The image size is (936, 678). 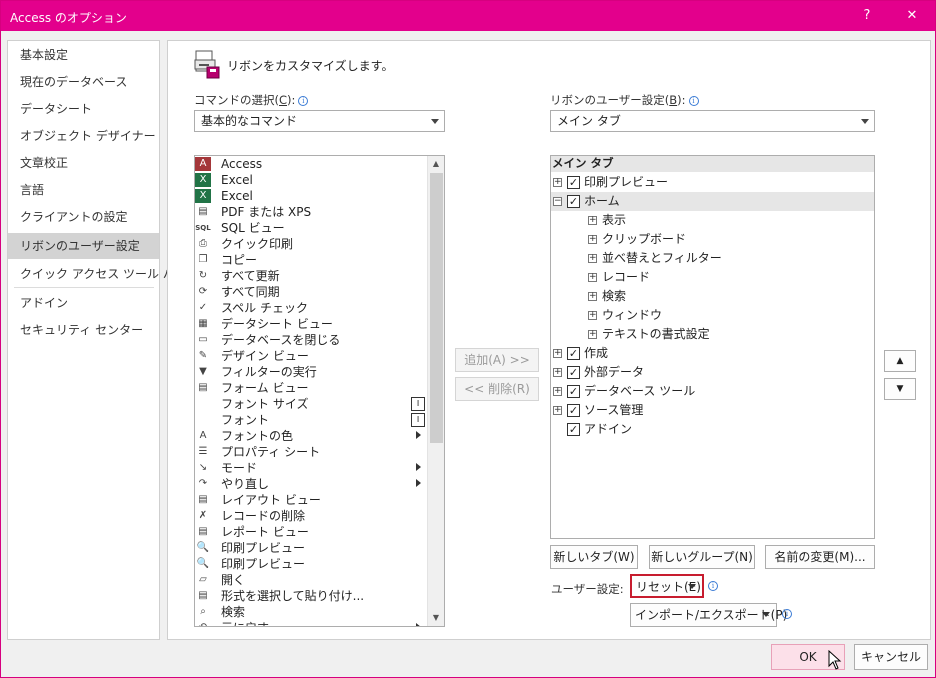 What do you see at coordinates (557, 201) in the screenshot?
I see `collapse-icon: −` at bounding box center [557, 201].